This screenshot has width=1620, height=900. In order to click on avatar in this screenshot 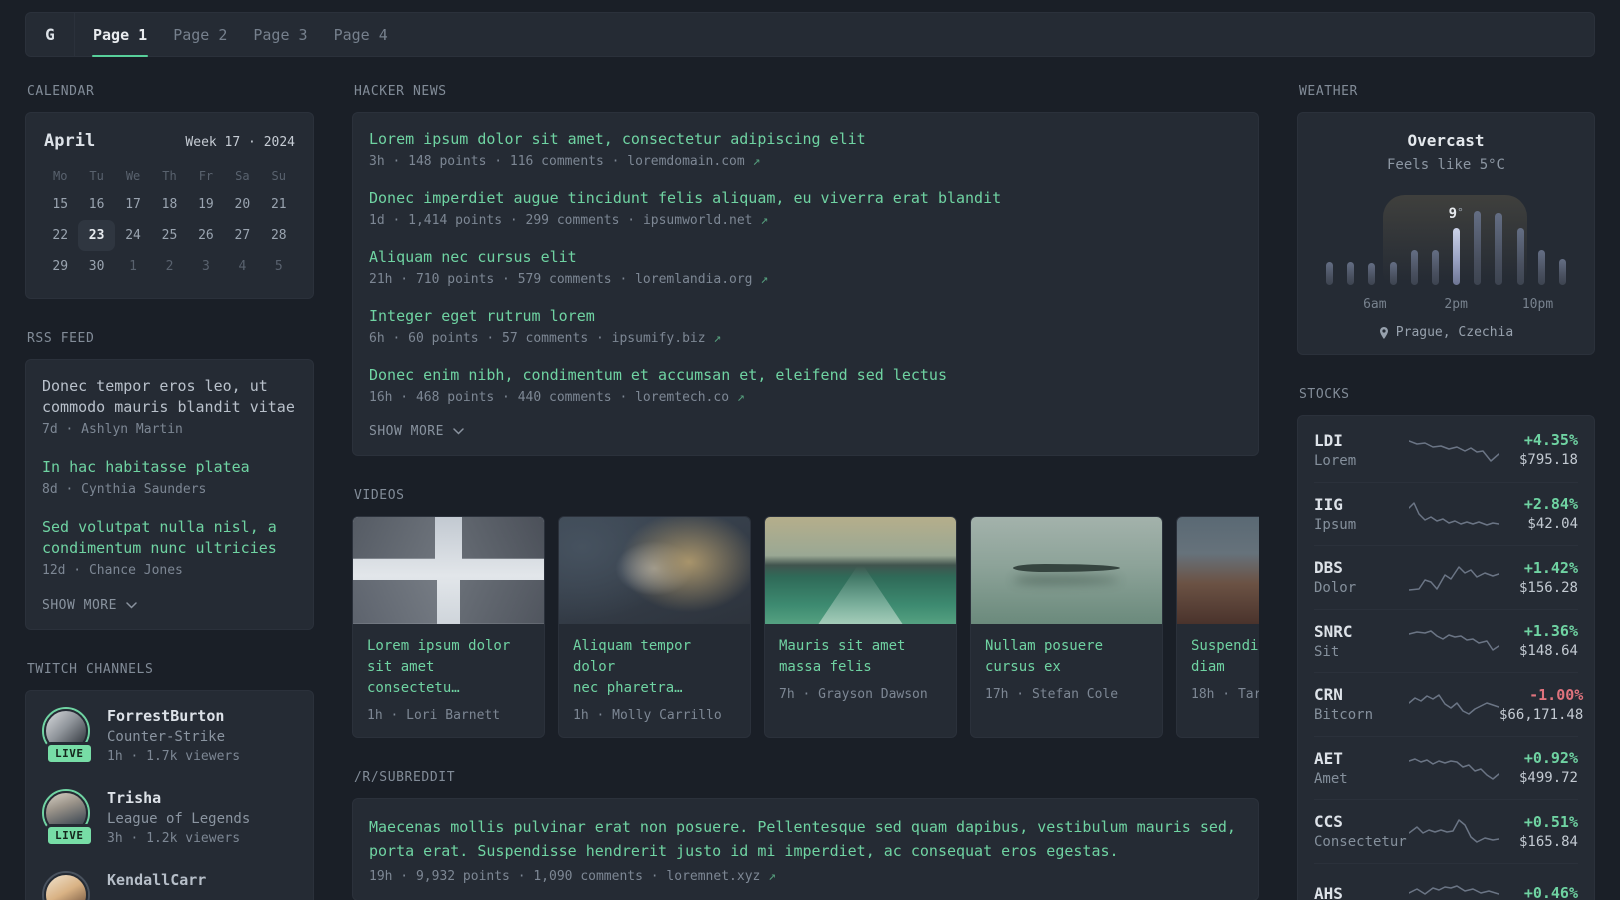, I will do `click(66, 886)`.